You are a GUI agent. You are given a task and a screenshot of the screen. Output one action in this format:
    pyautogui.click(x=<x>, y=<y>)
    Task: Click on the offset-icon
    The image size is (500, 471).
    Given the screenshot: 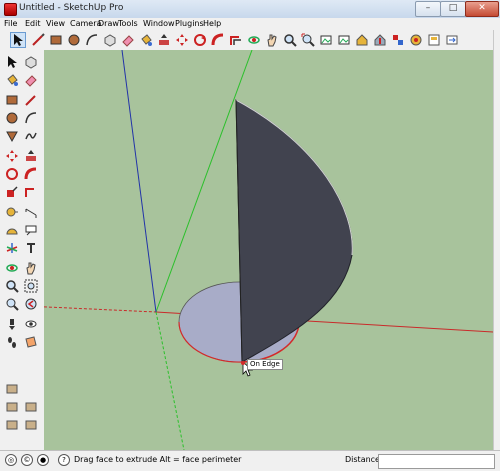 What is the action you would take?
    pyautogui.click(x=235, y=40)
    